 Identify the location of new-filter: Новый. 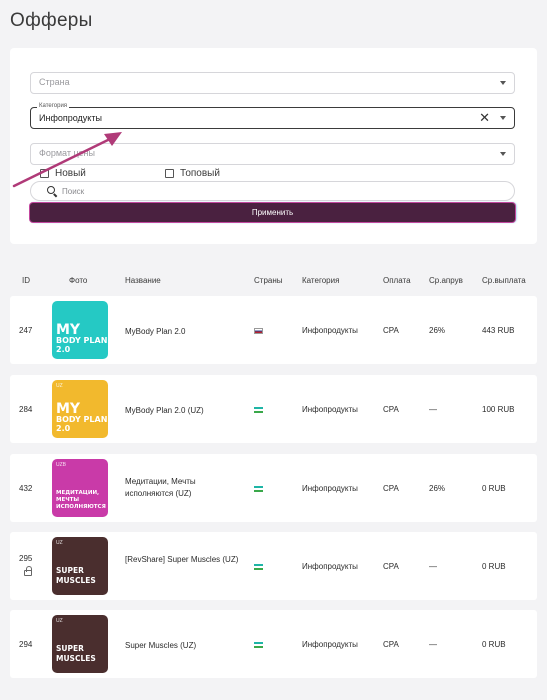
(63, 173).